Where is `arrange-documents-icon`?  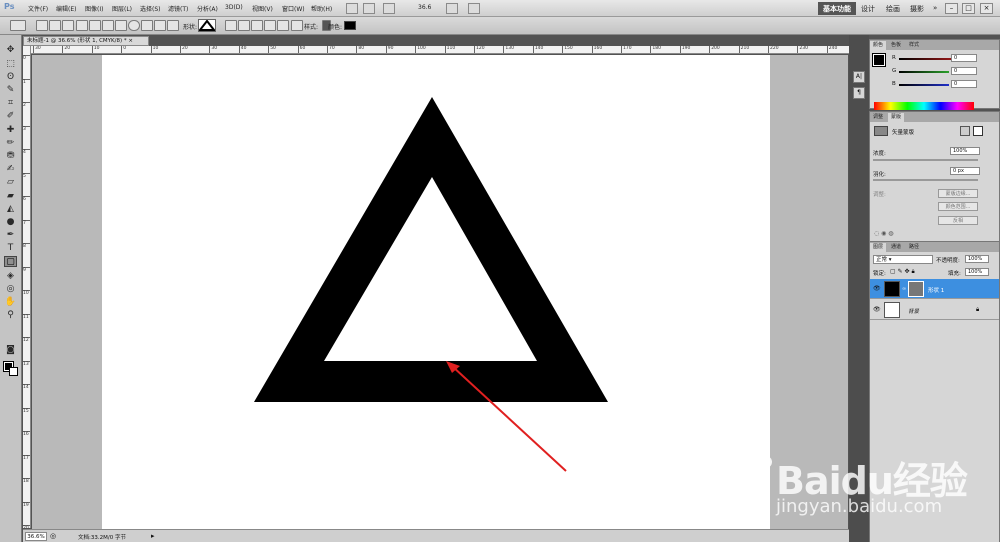
arrange-documents-icon is located at coordinates (452, 8).